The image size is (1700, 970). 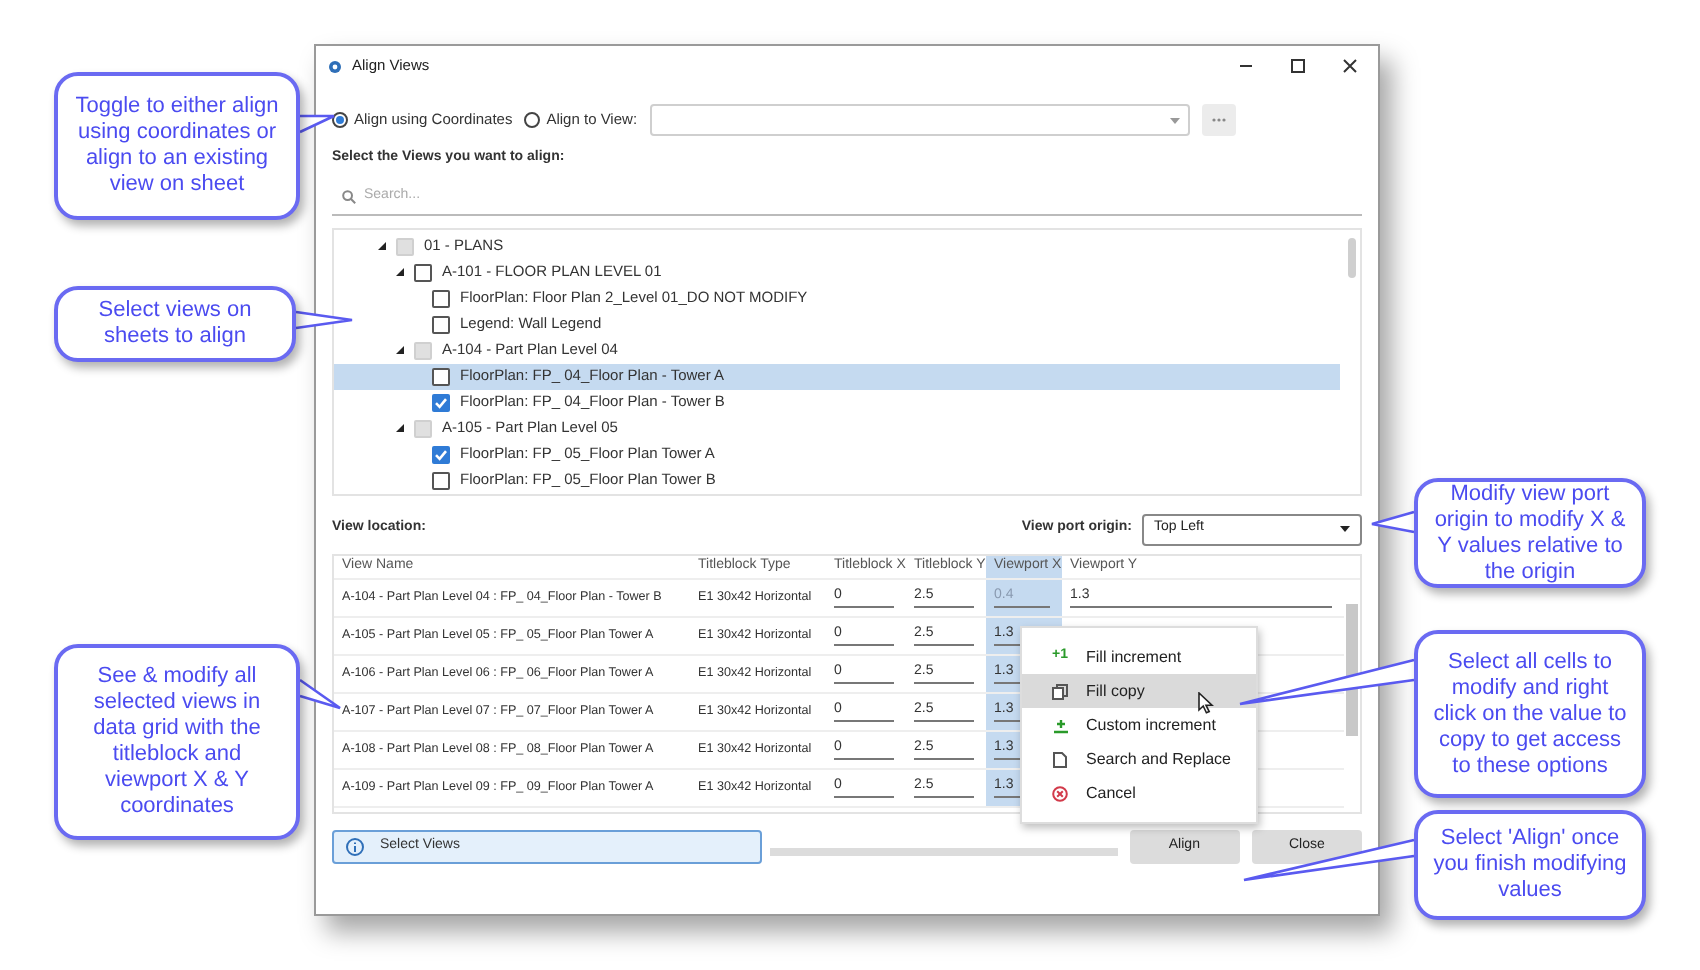 I want to click on custom-increment-icon, so click(x=1060, y=725).